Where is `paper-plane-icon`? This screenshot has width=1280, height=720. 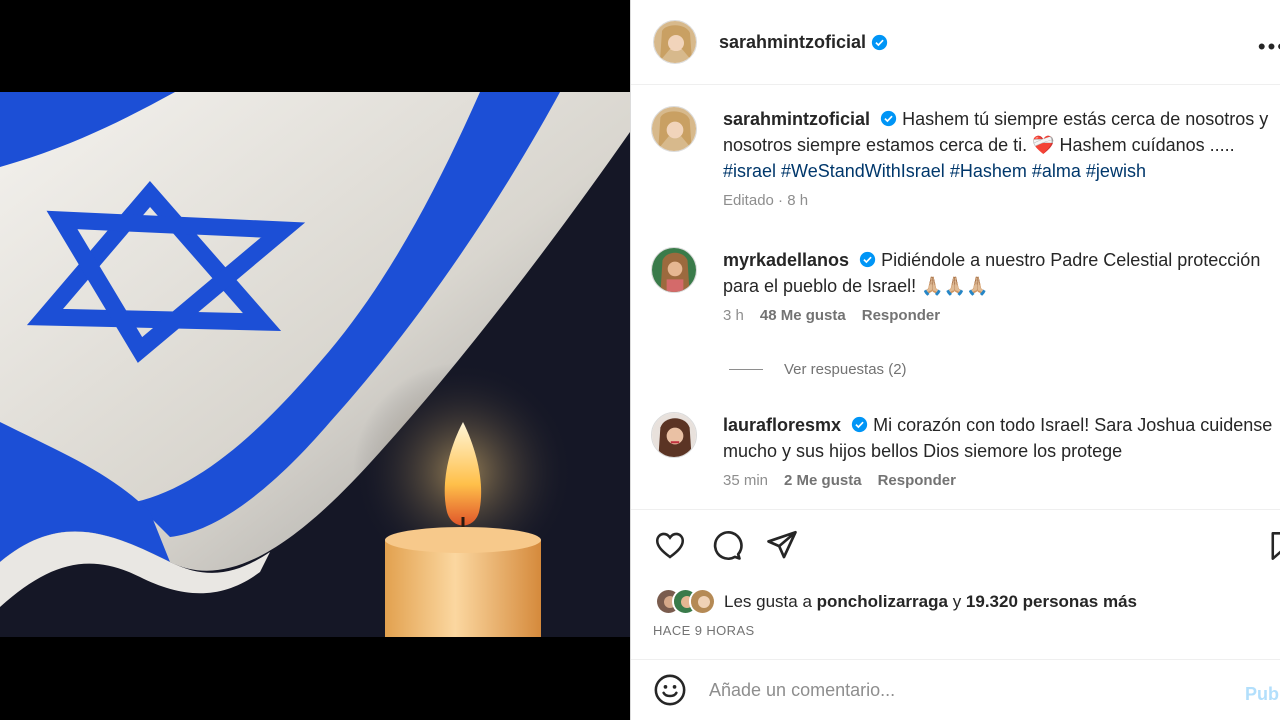
paper-plane-icon is located at coordinates (782, 545).